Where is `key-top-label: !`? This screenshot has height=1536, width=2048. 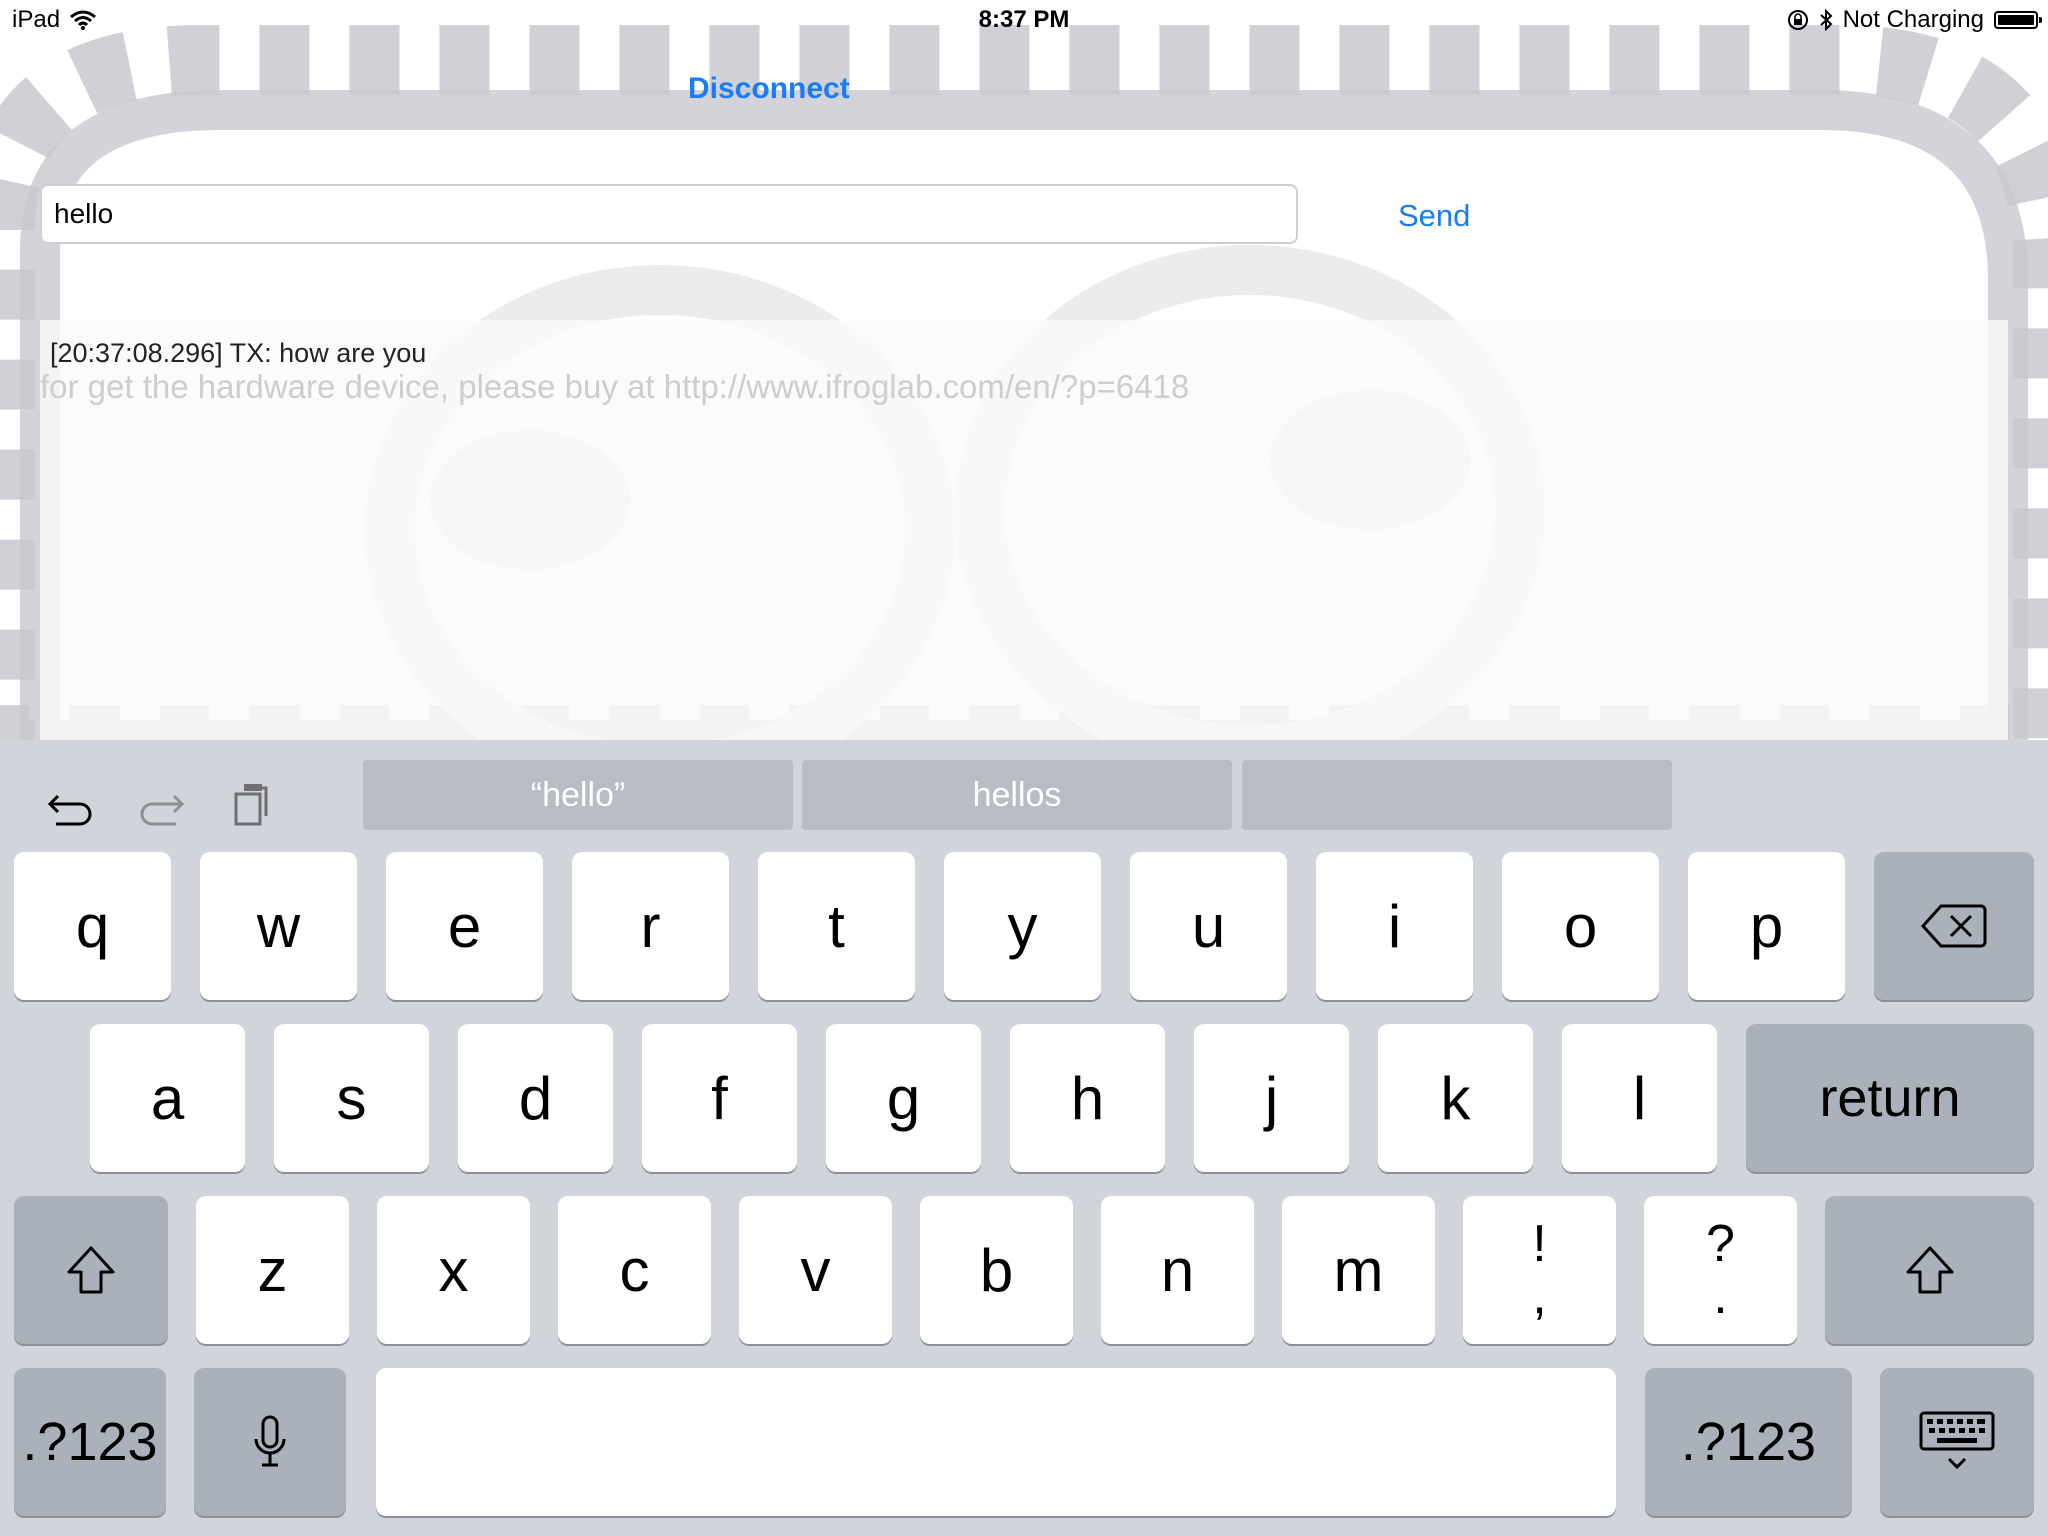
key-top-label: ! is located at coordinates (1539, 1244).